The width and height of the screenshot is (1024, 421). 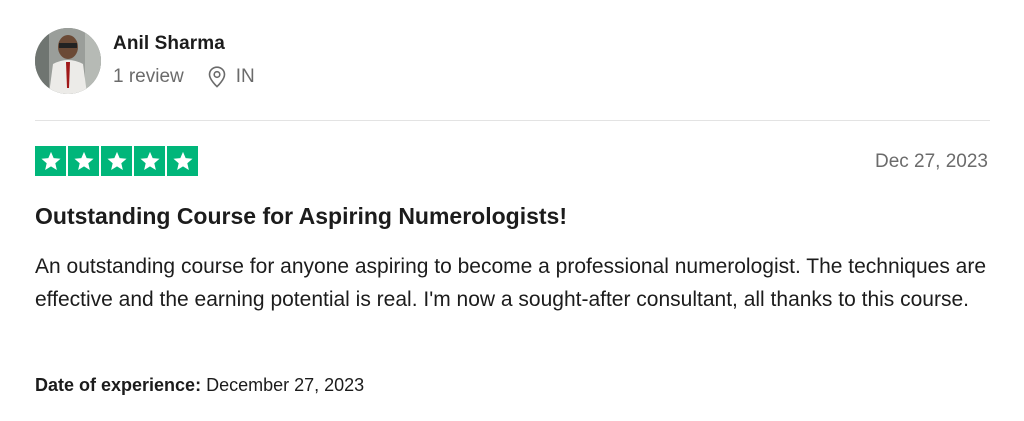 What do you see at coordinates (285, 385) in the screenshot?
I see `experience-date: December 27, 2023` at bounding box center [285, 385].